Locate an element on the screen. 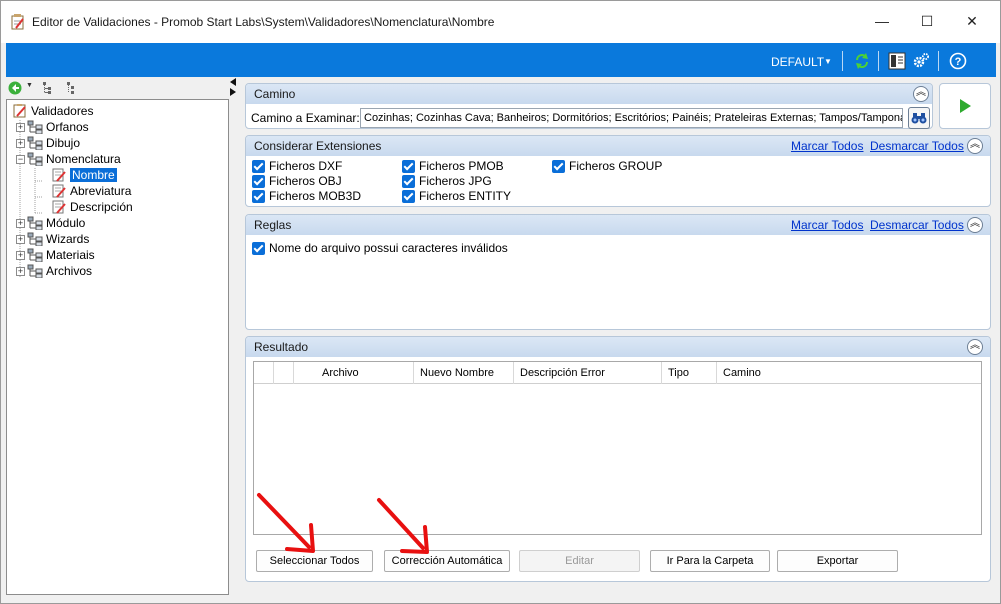 The image size is (1001, 604). column-header-descripcion-error: Descripción Error is located at coordinates (588, 373).